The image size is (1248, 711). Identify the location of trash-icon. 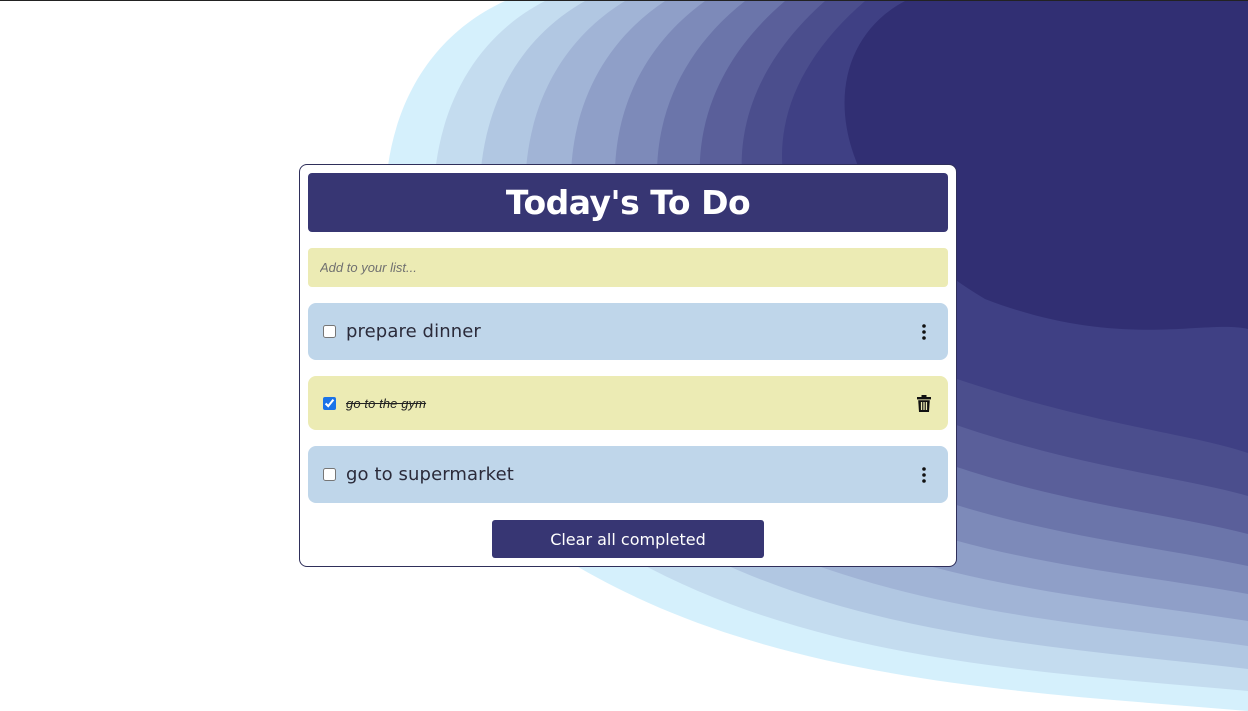
(924, 403).